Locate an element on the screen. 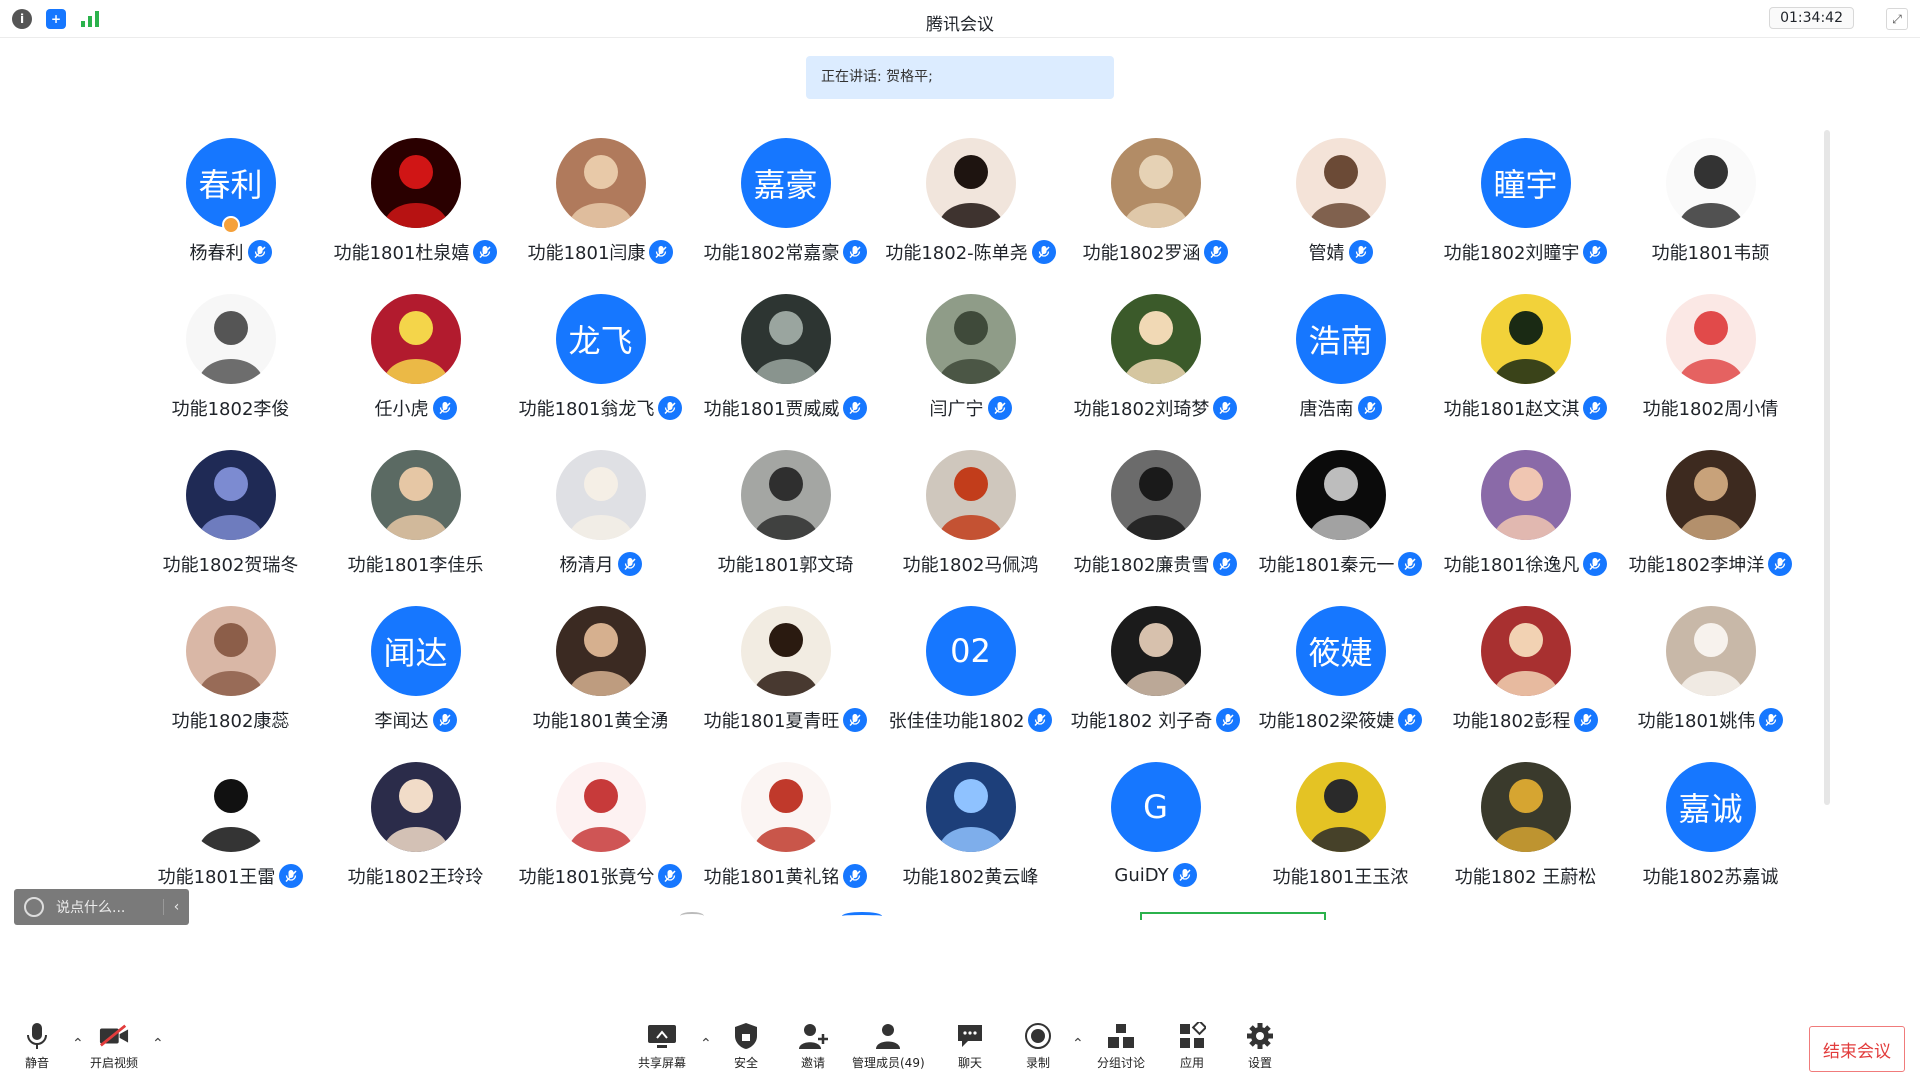  video-options-chevron-icon: ⌃ is located at coordinates (158, 1044).